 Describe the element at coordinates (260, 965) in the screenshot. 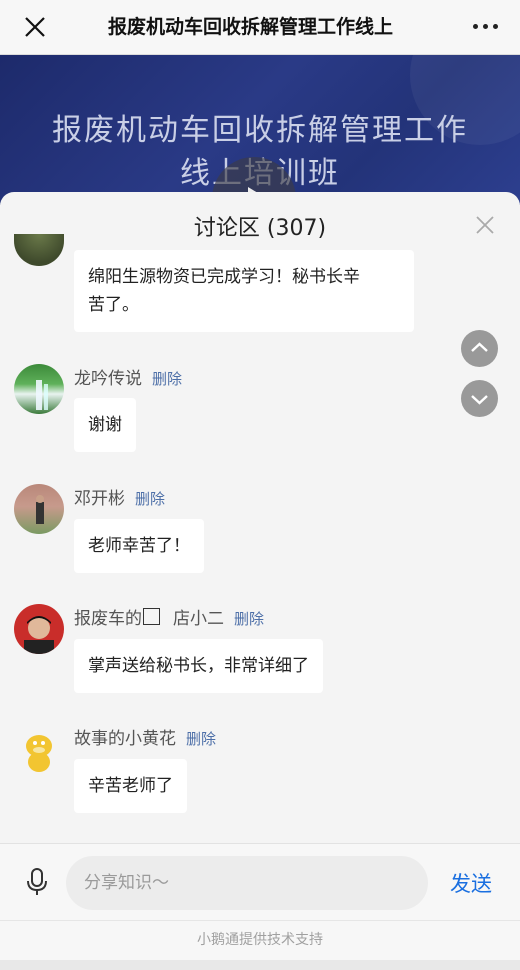

I see `bottom-strip` at that location.